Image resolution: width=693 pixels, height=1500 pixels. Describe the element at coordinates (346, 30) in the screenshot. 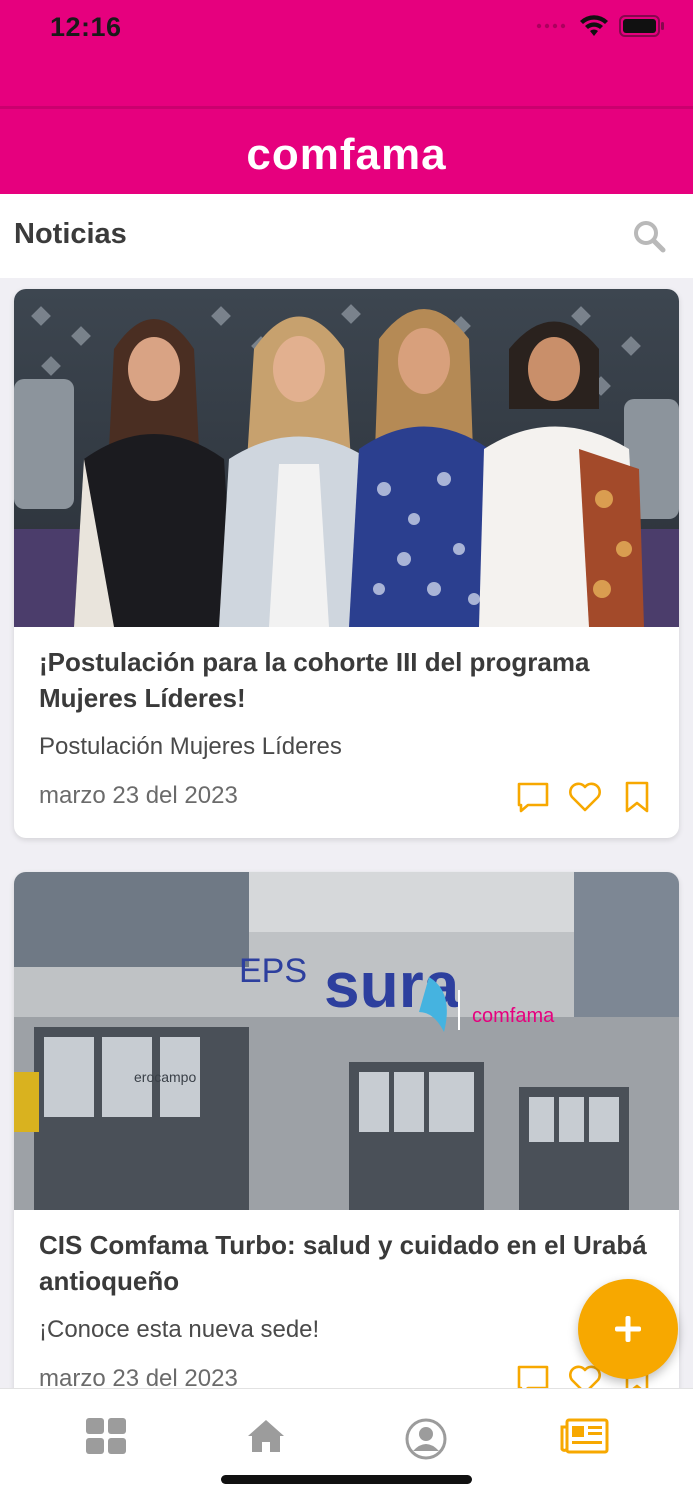

I see `status-bar: 12:16` at that location.